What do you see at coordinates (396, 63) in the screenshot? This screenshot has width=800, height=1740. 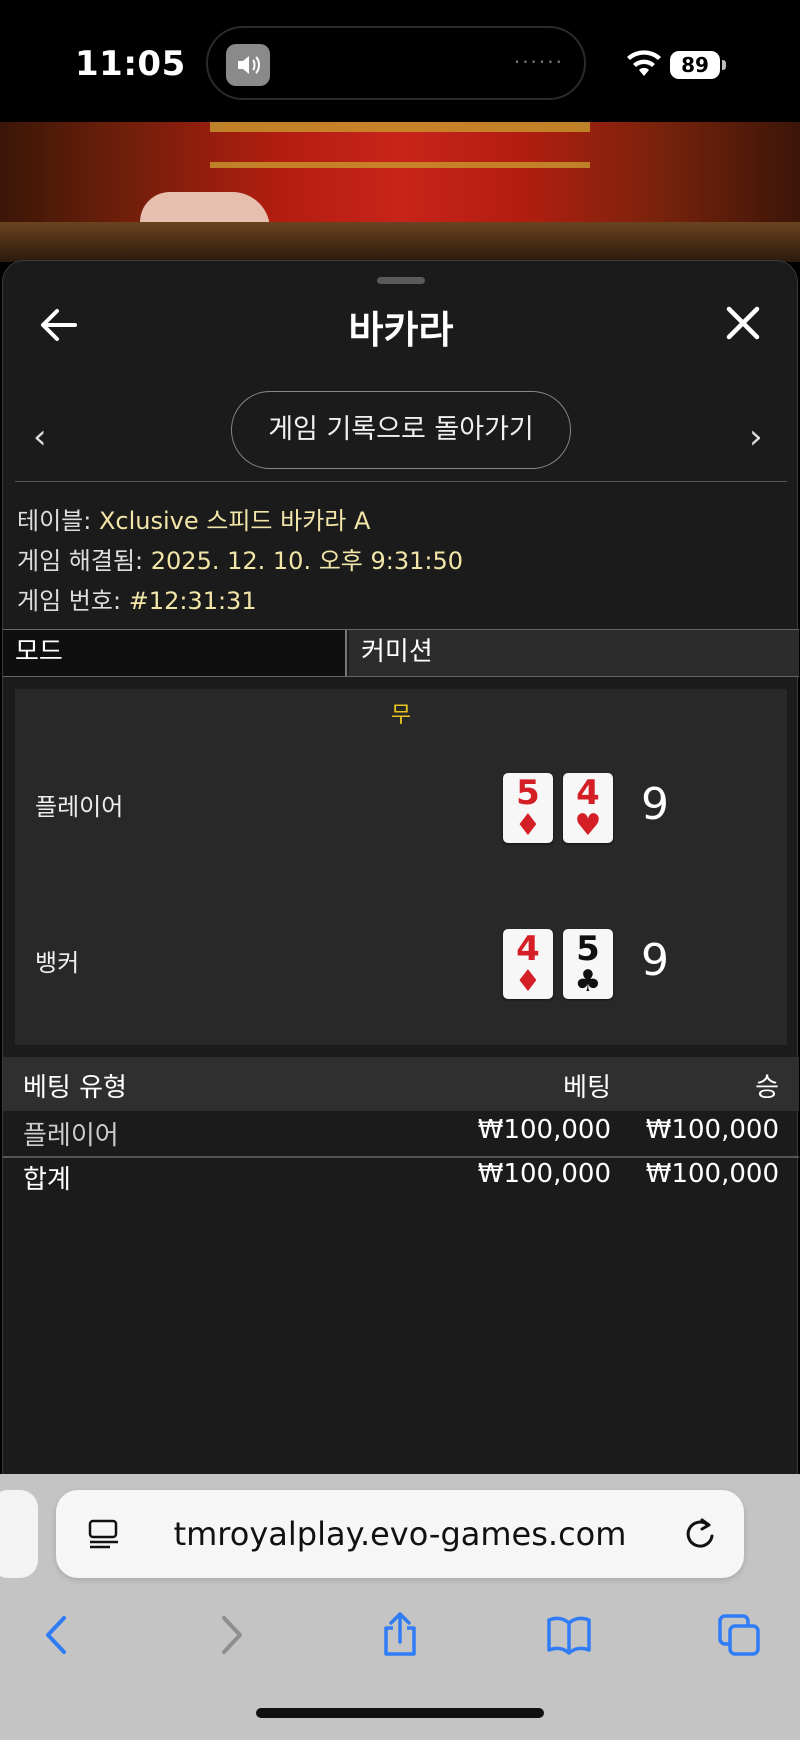 I see `dynamic-island: ······` at bounding box center [396, 63].